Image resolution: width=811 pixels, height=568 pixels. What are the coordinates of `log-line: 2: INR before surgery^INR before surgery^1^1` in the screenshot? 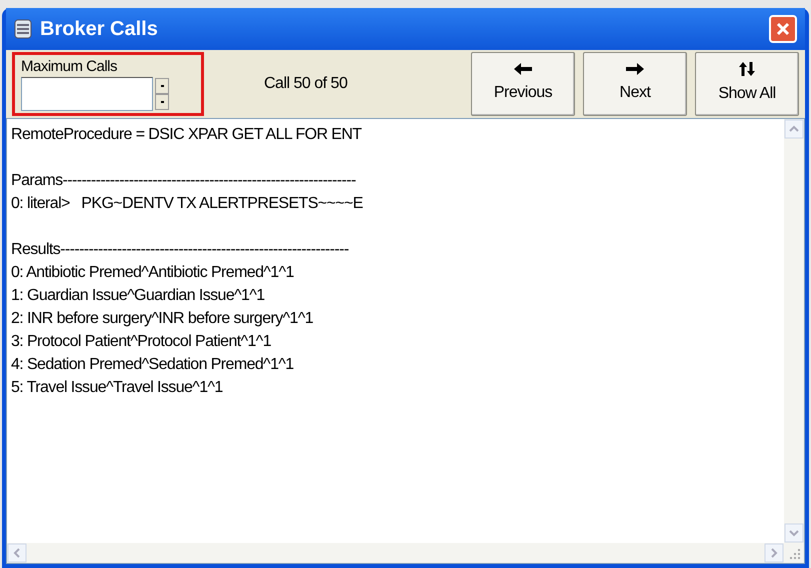 It's located at (162, 319).